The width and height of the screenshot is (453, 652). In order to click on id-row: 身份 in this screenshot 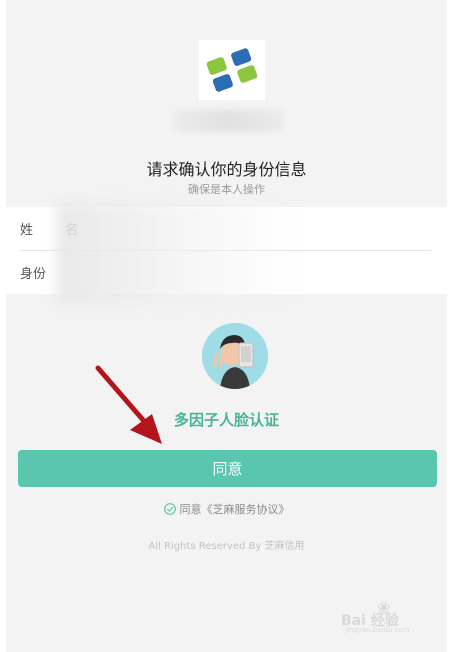, I will do `click(226, 272)`.